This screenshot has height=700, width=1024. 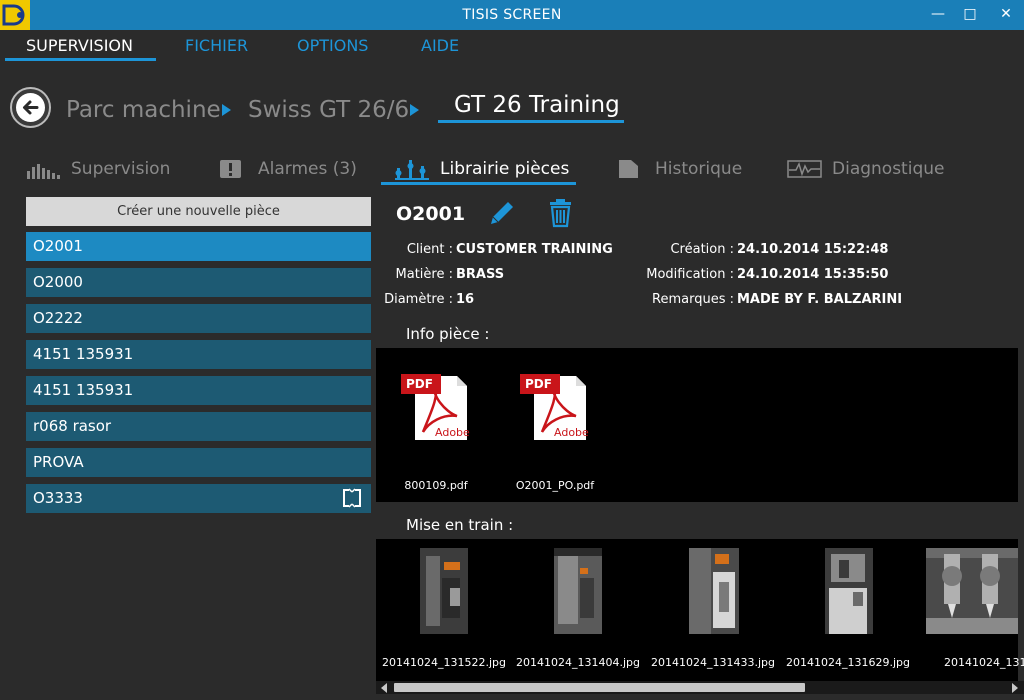 I want to click on part-title: O2001, so click(x=431, y=214).